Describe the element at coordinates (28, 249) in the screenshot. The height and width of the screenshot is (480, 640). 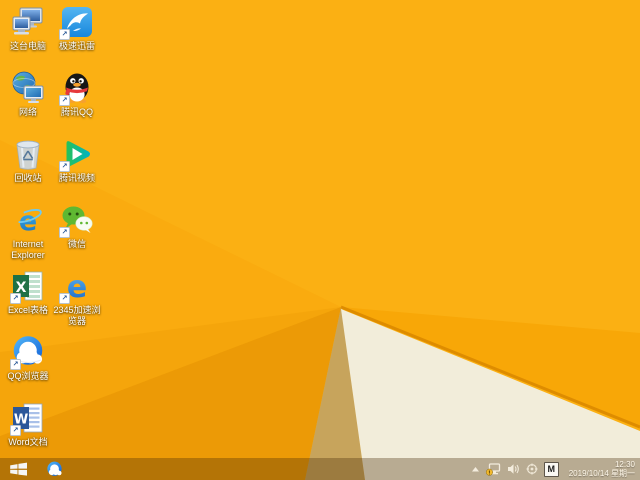
I see `icon-label: Internet Explorer` at that location.